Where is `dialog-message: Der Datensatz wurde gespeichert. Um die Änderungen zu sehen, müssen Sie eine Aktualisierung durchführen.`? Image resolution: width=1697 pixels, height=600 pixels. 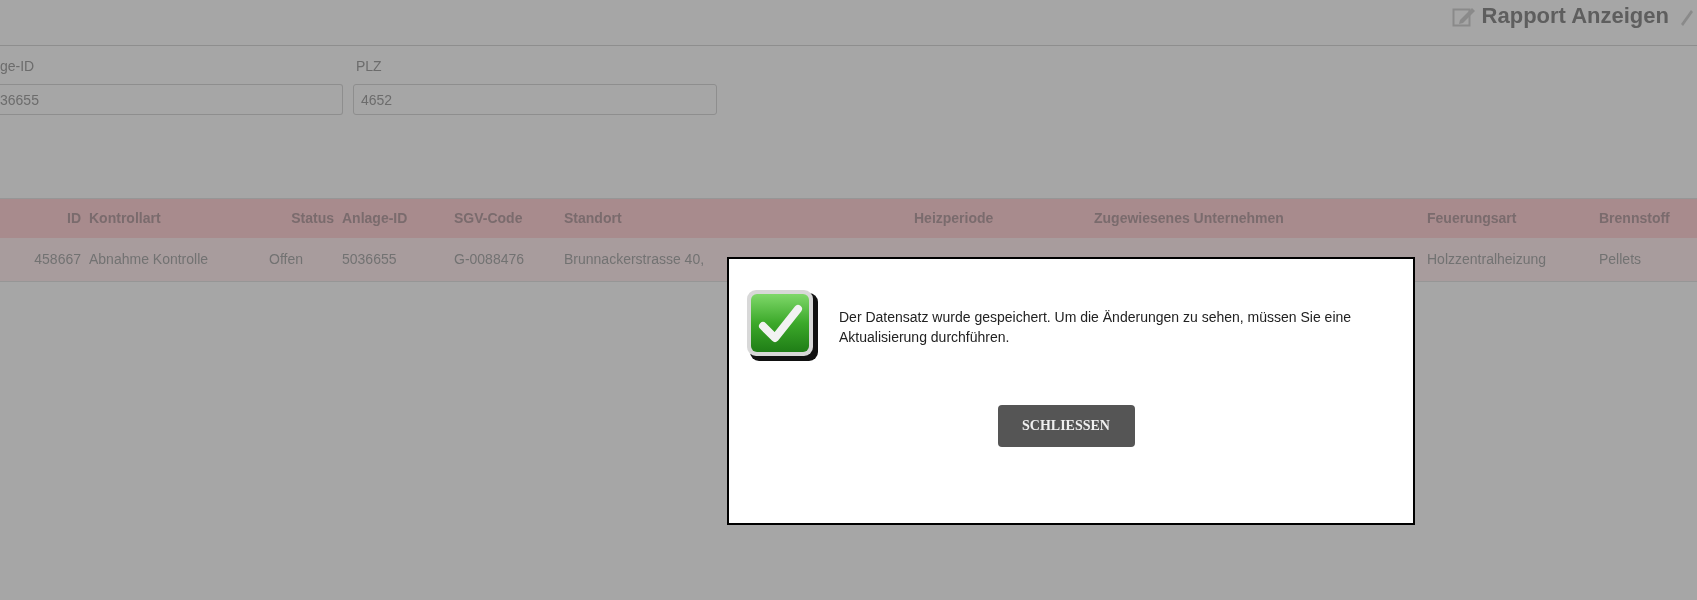 dialog-message: Der Datensatz wurde gespeichert. Um die Änderungen zu sehen, müssen Sie eine Aktualisierung durchführen. is located at coordinates (1096, 327).